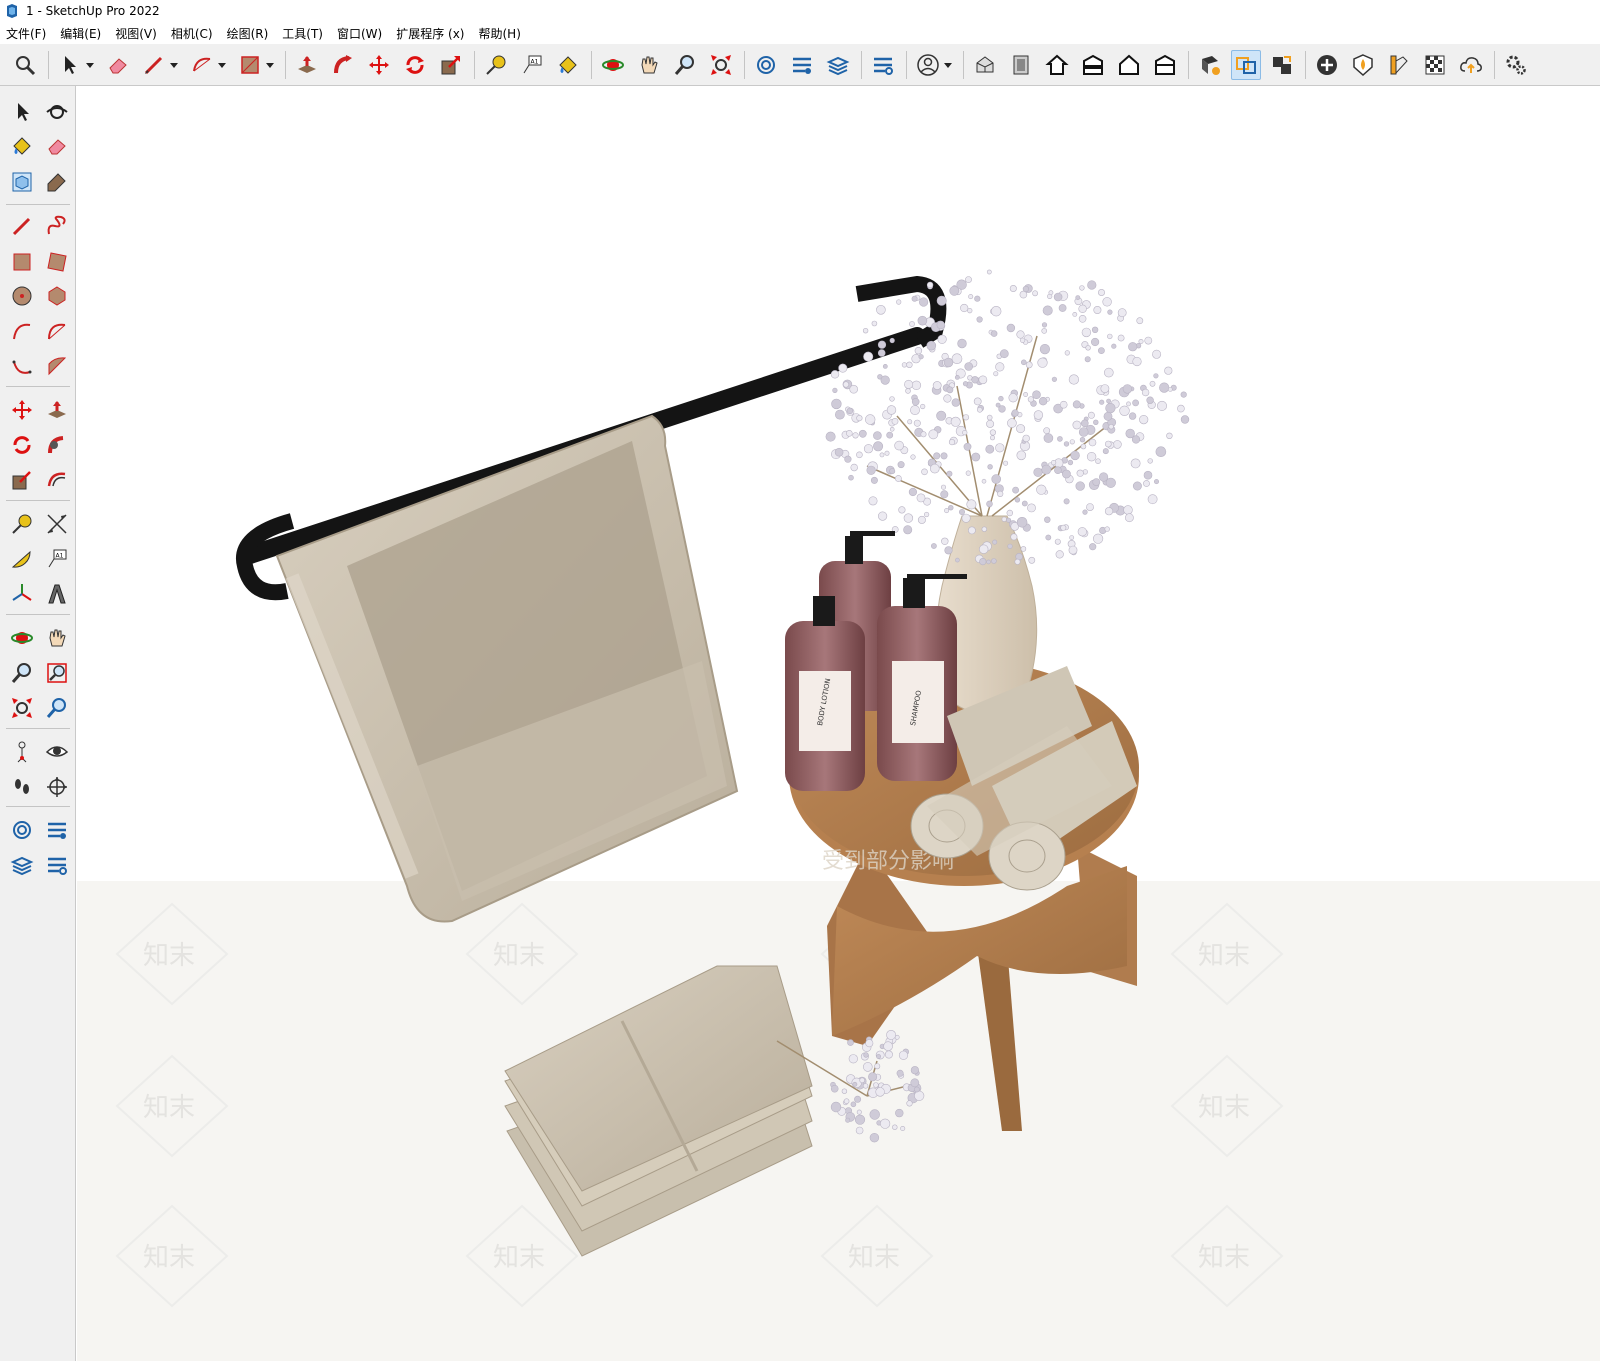  I want to click on menu-file: 文件(F), so click(26, 33).